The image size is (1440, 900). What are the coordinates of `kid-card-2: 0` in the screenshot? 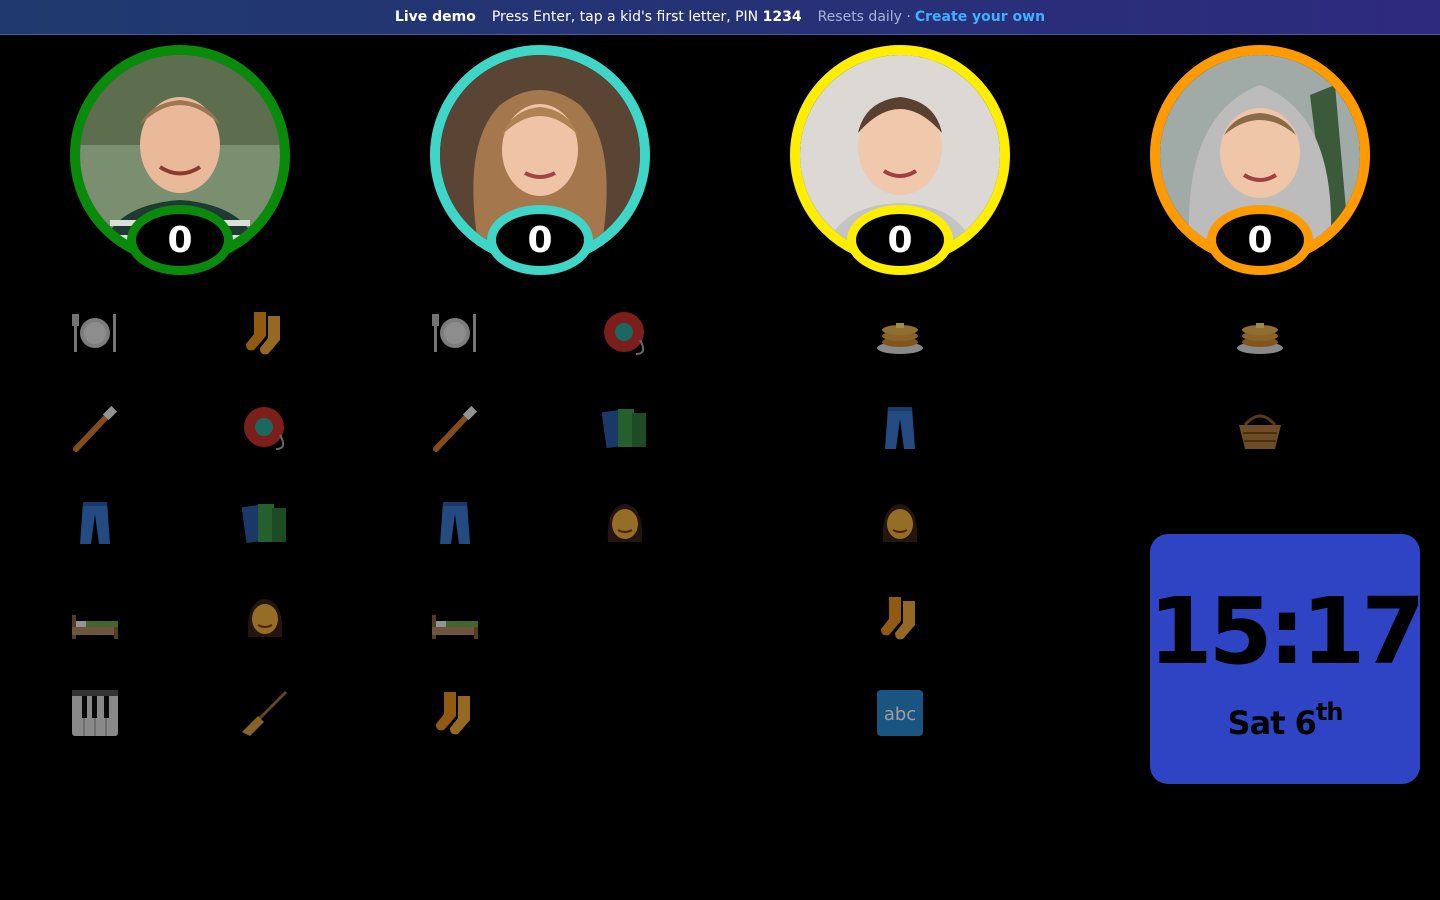 It's located at (540, 161).